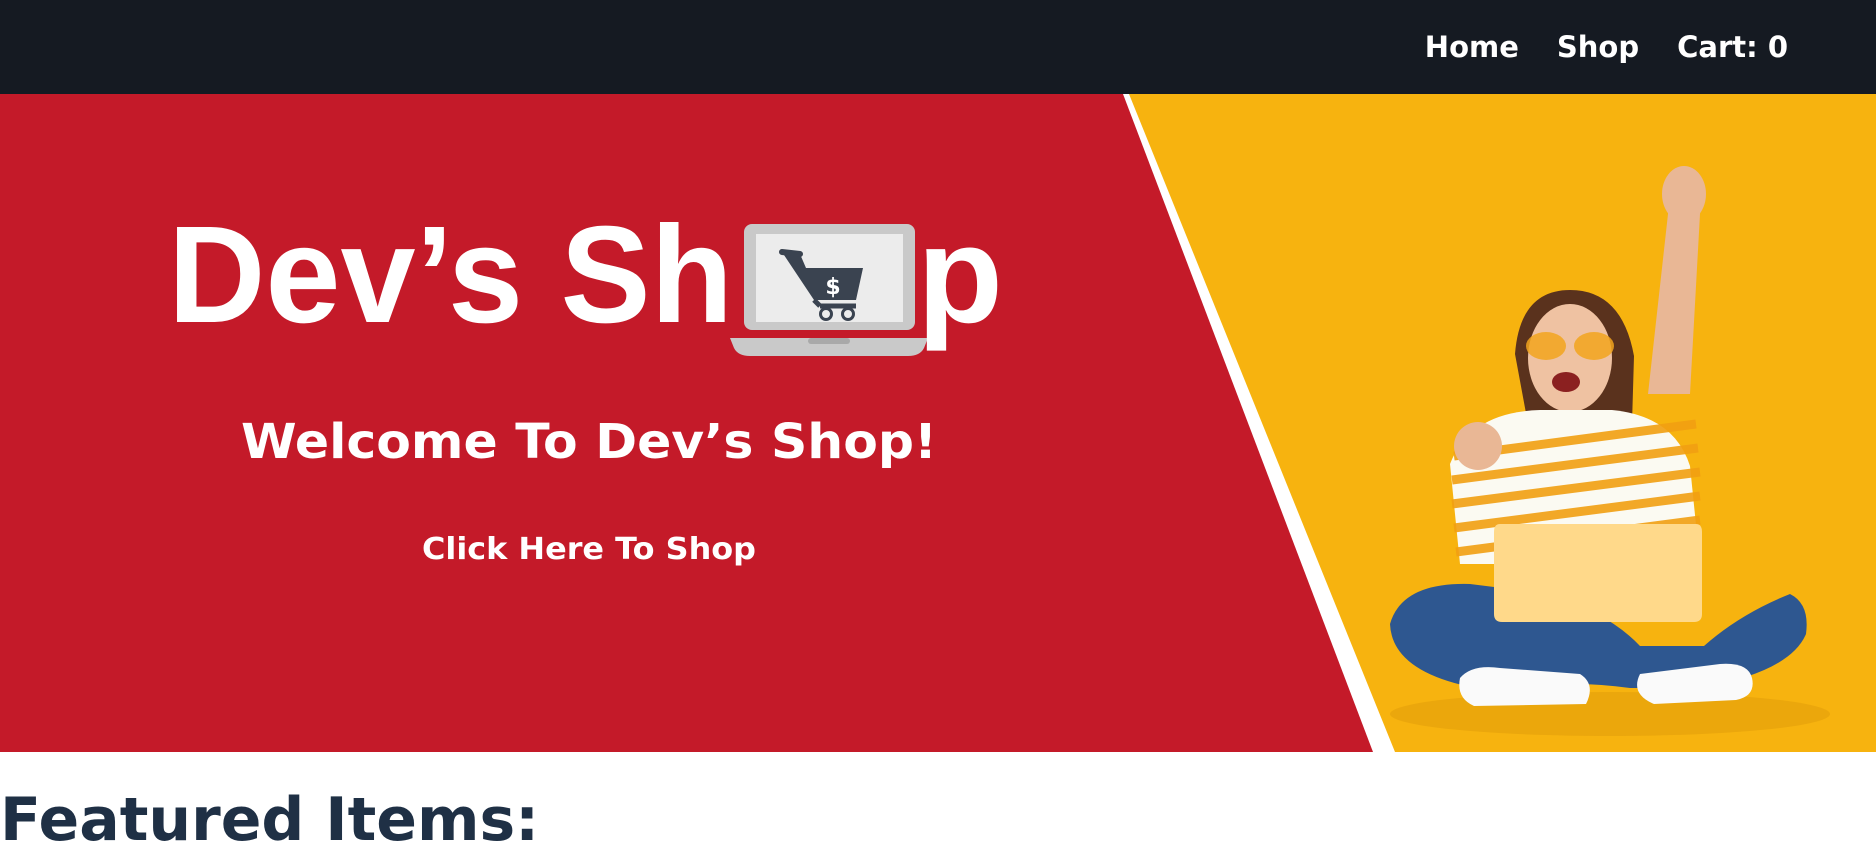 This screenshot has width=1876, height=866. Describe the element at coordinates (589, 442) in the screenshot. I see `welcome-heading: Welcome To Dev’s Shop!` at that location.